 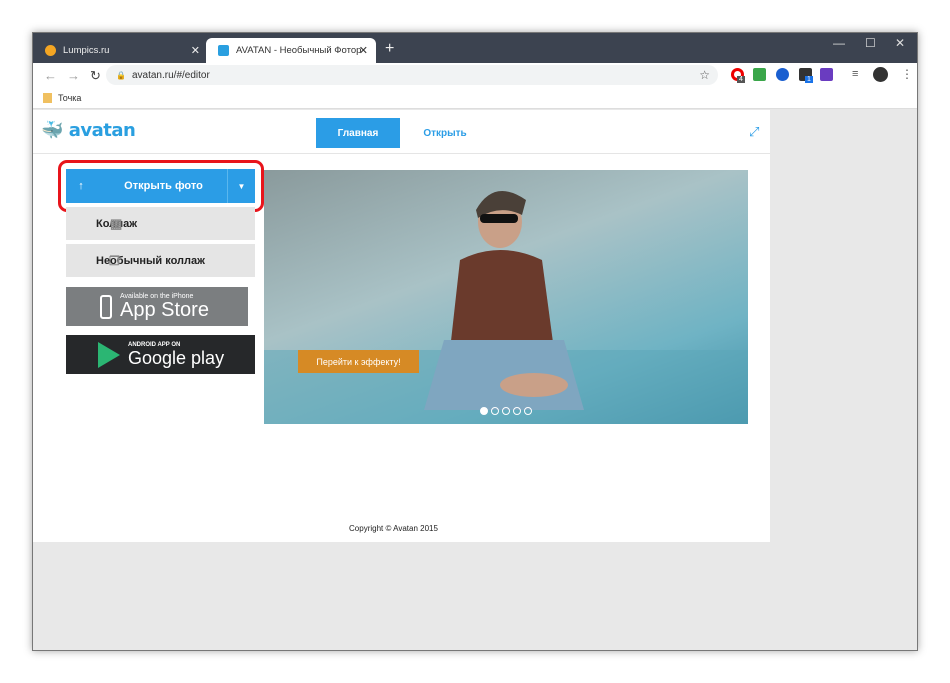 I want to click on address-bar: 🔒 avatan.ru/#/editor ☆, so click(x=412, y=75).